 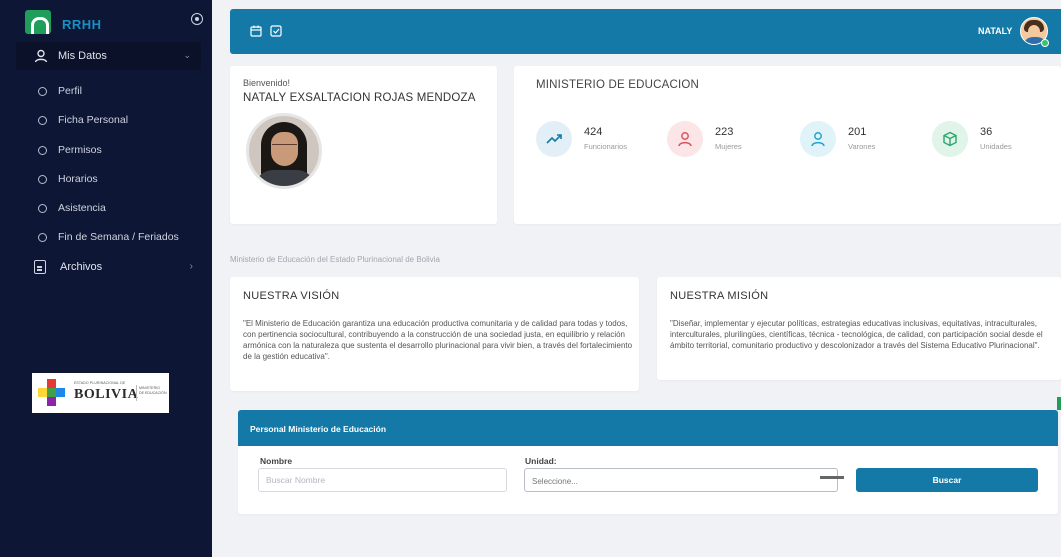 What do you see at coordinates (719, 296) in the screenshot?
I see `mision-title: NUESTRA MISIÓN` at bounding box center [719, 296].